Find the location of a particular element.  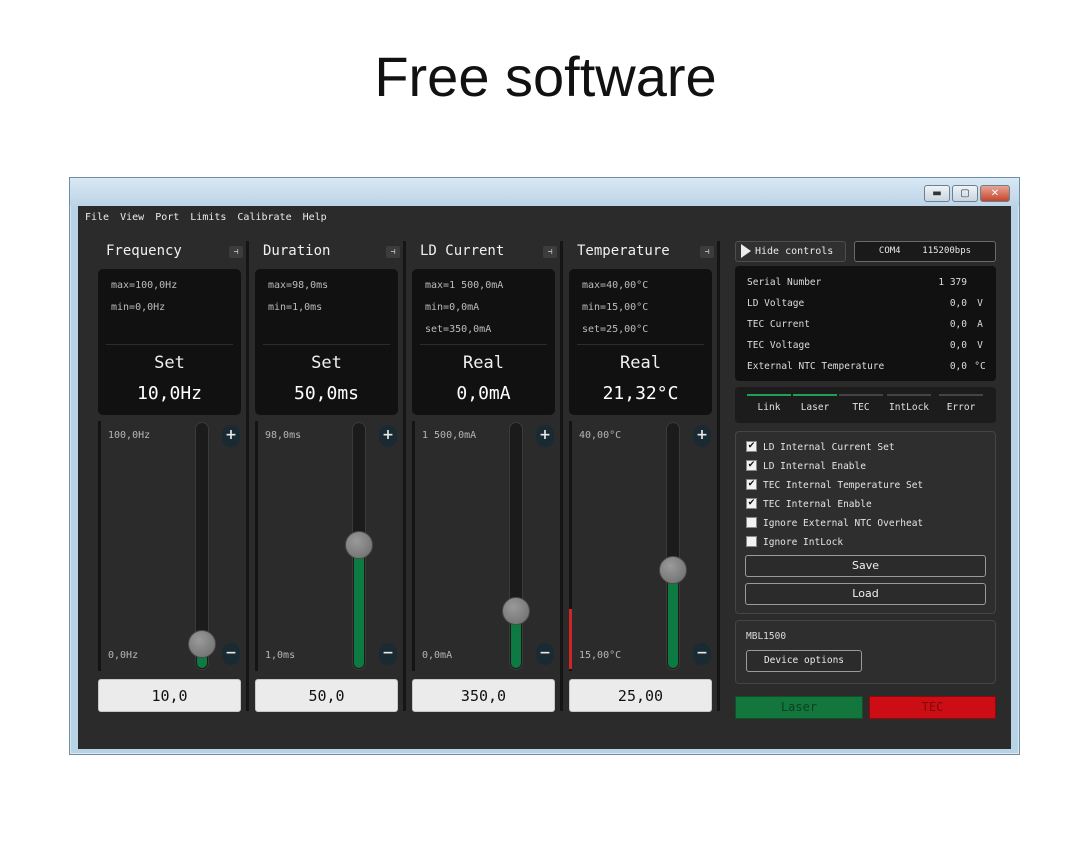

baud-rate-label: 115200bps is located at coordinates (947, 251).